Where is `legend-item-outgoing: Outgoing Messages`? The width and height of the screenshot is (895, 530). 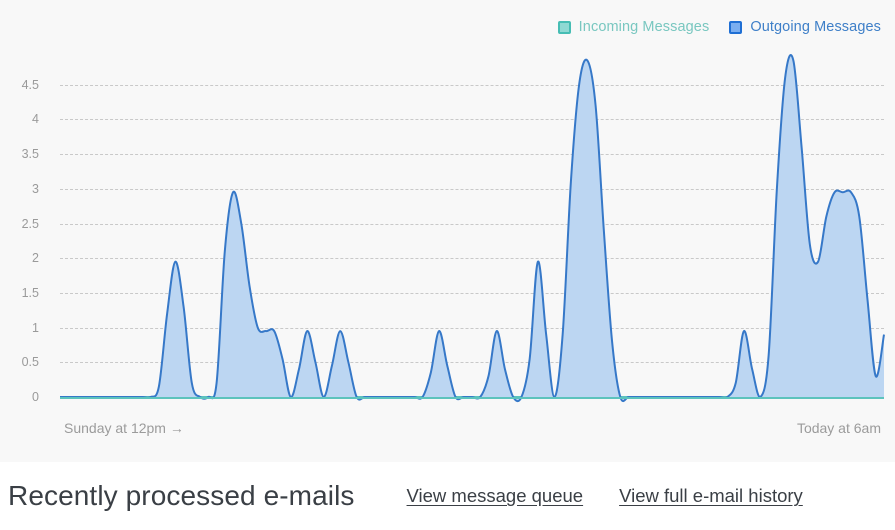 legend-item-outgoing: Outgoing Messages is located at coordinates (805, 27).